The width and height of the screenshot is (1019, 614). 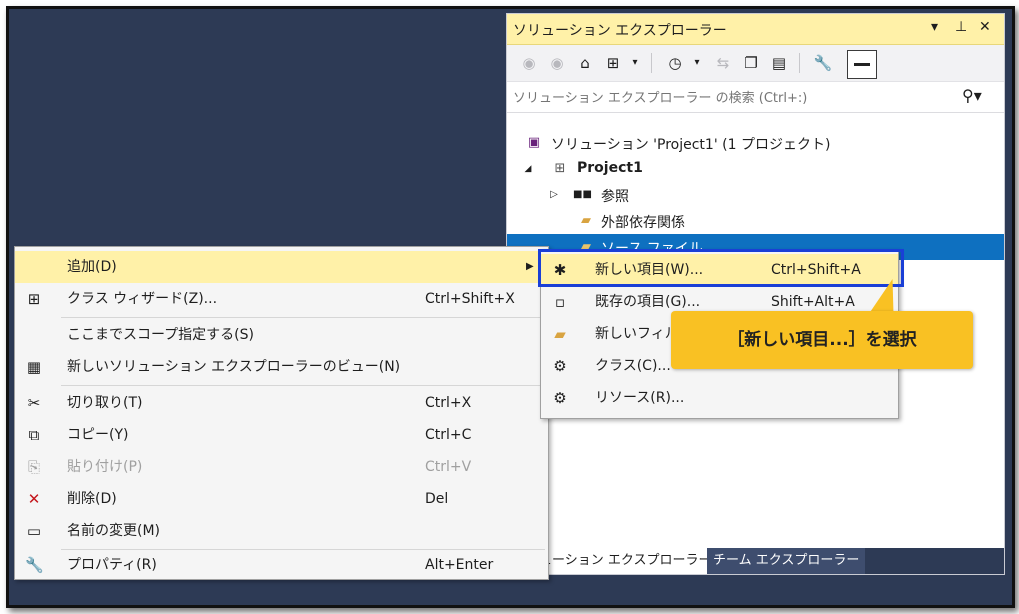 I want to click on menu-item-delete: ✕ 削除(D) Del, so click(x=281, y=499).